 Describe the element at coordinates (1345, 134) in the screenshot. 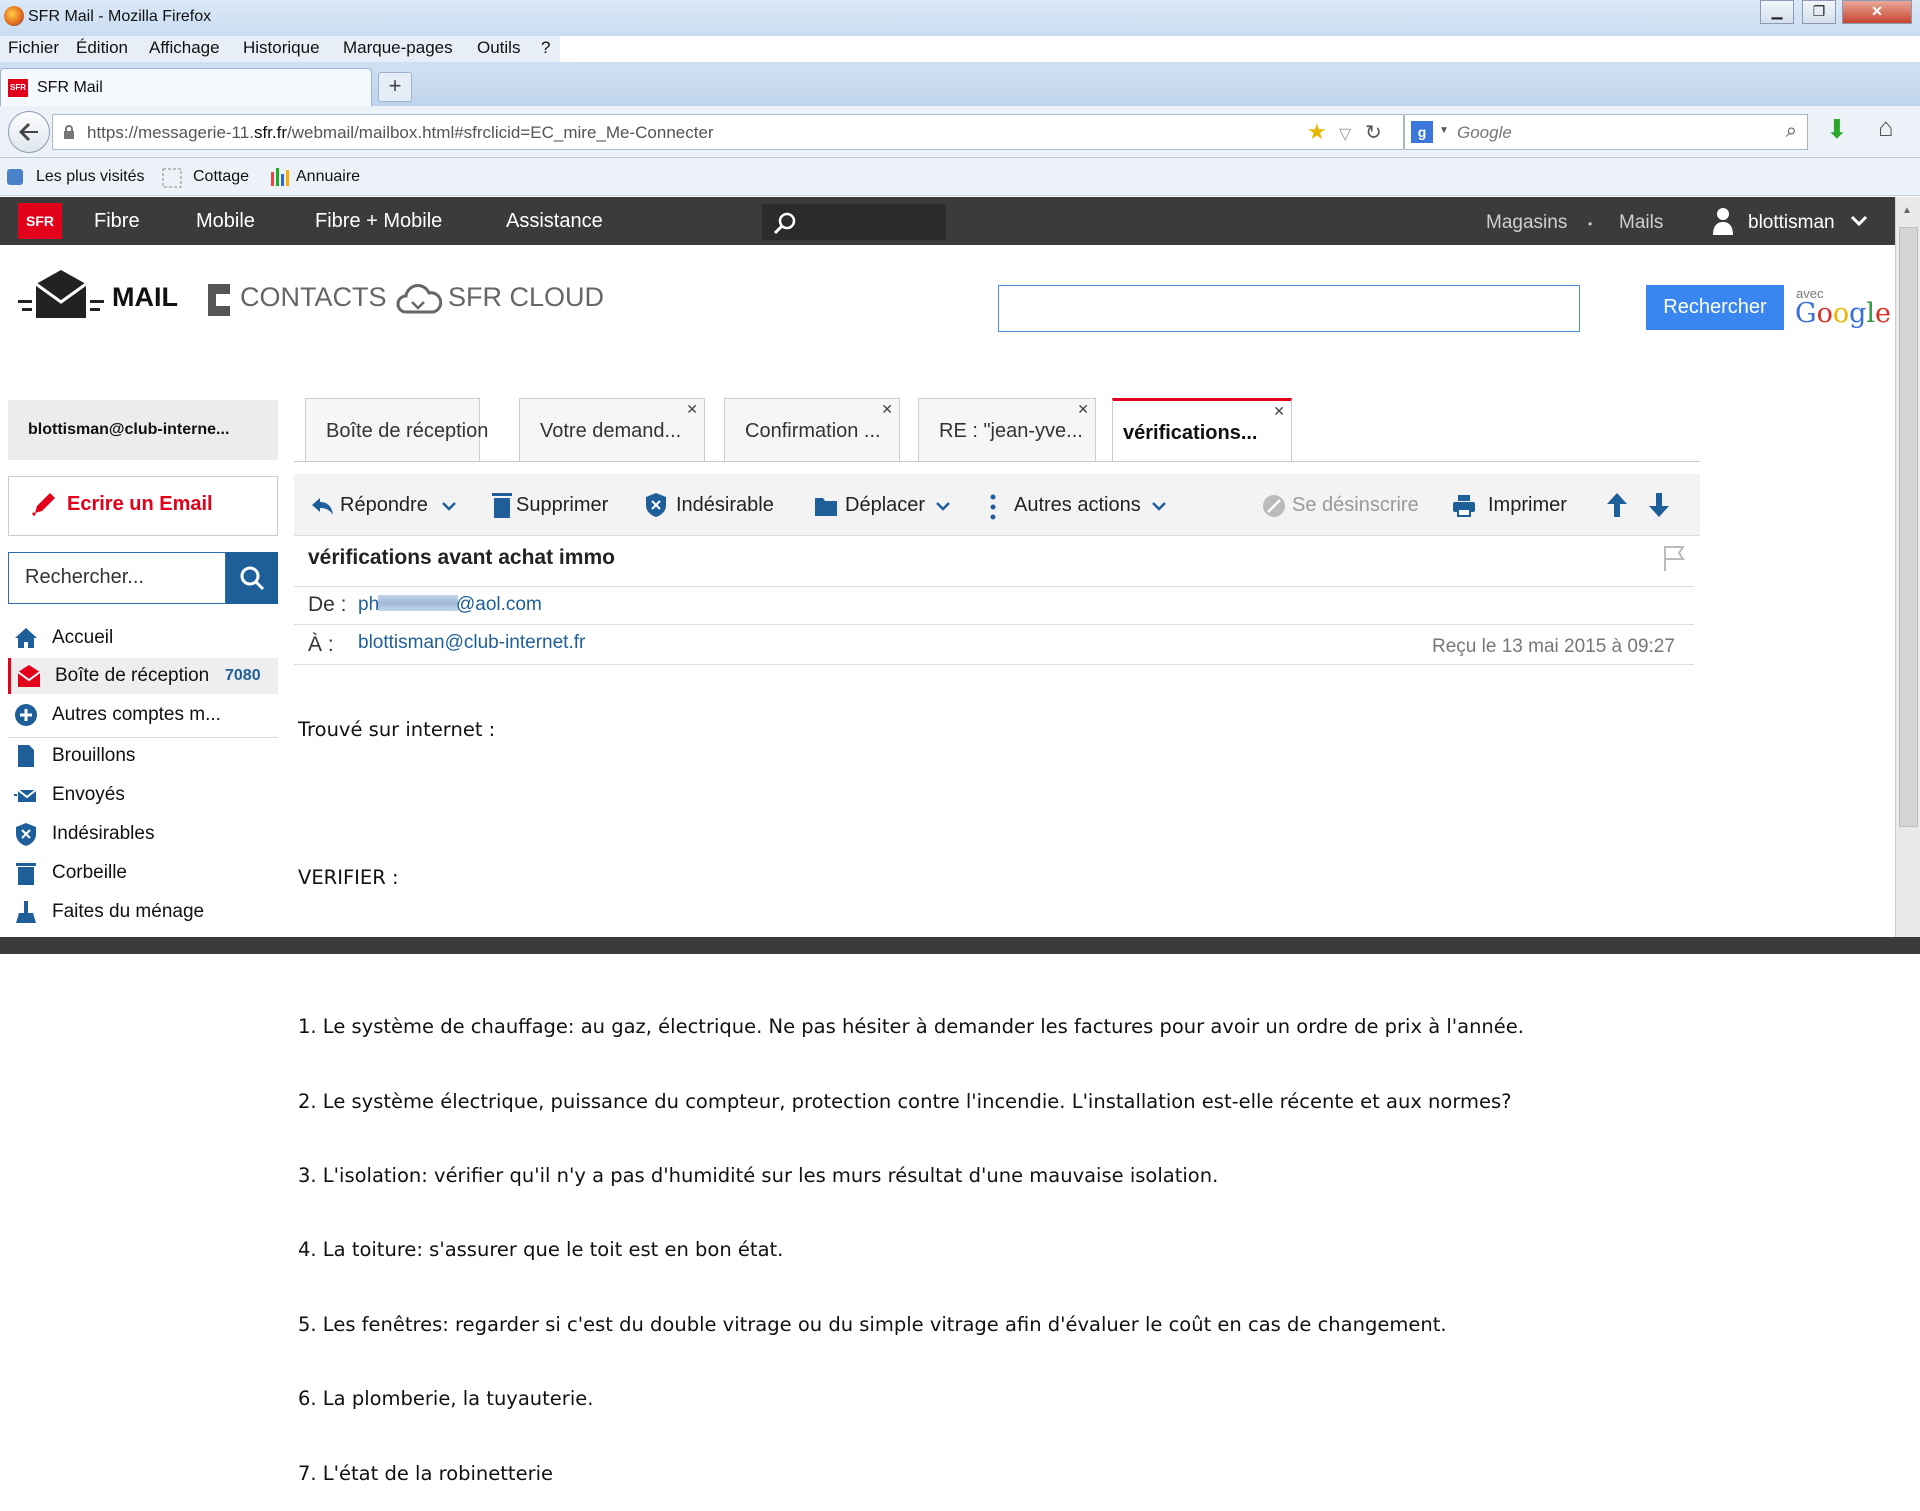

I see `dropdown-arrow-icon: ▽` at that location.